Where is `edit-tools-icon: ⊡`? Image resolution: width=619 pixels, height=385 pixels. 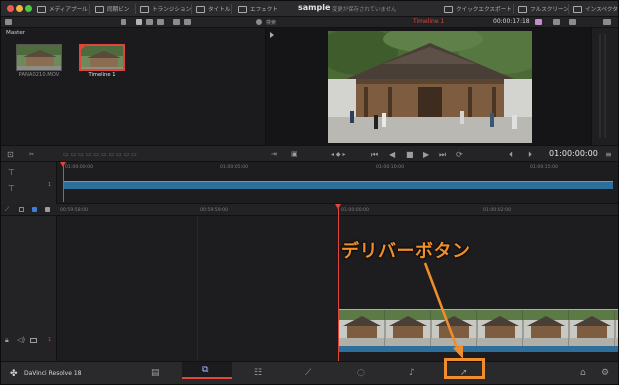
edit-tools-icon: ⊡ is located at coordinates (10, 154).